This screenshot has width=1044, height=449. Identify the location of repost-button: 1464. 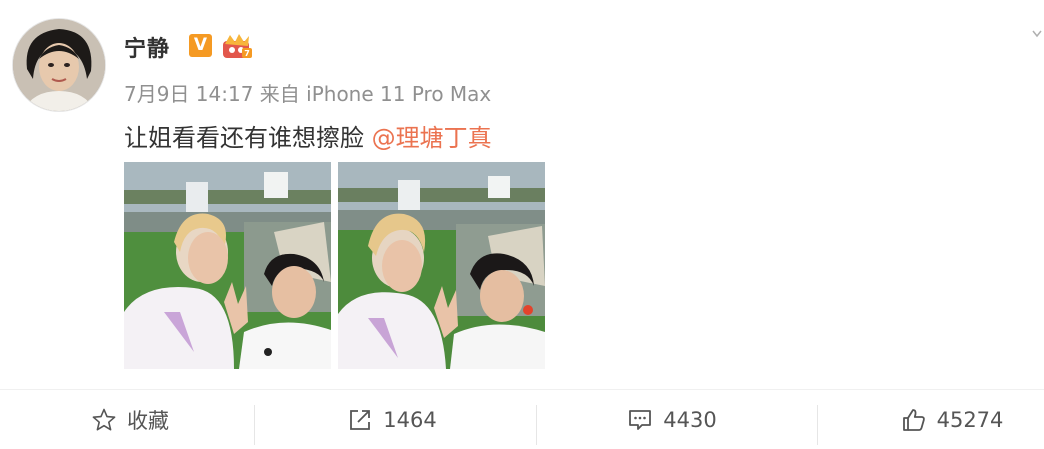
(392, 419).